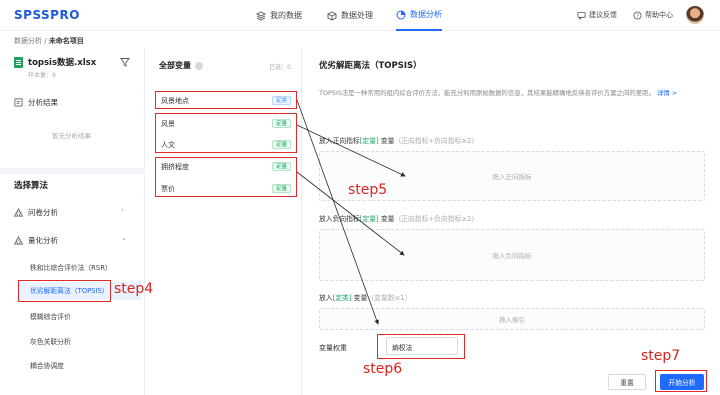 This screenshot has height=395, width=720. Describe the element at coordinates (326, 298) in the screenshot. I see `index-label-prefix: 放入` at that location.